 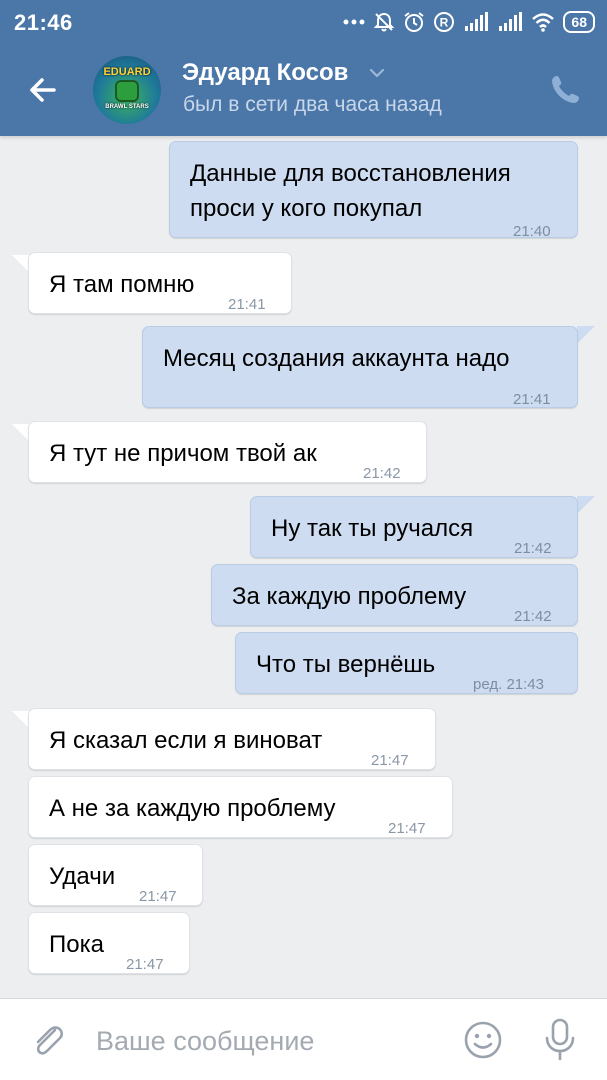 I want to click on phone-icon, so click(x=565, y=89).